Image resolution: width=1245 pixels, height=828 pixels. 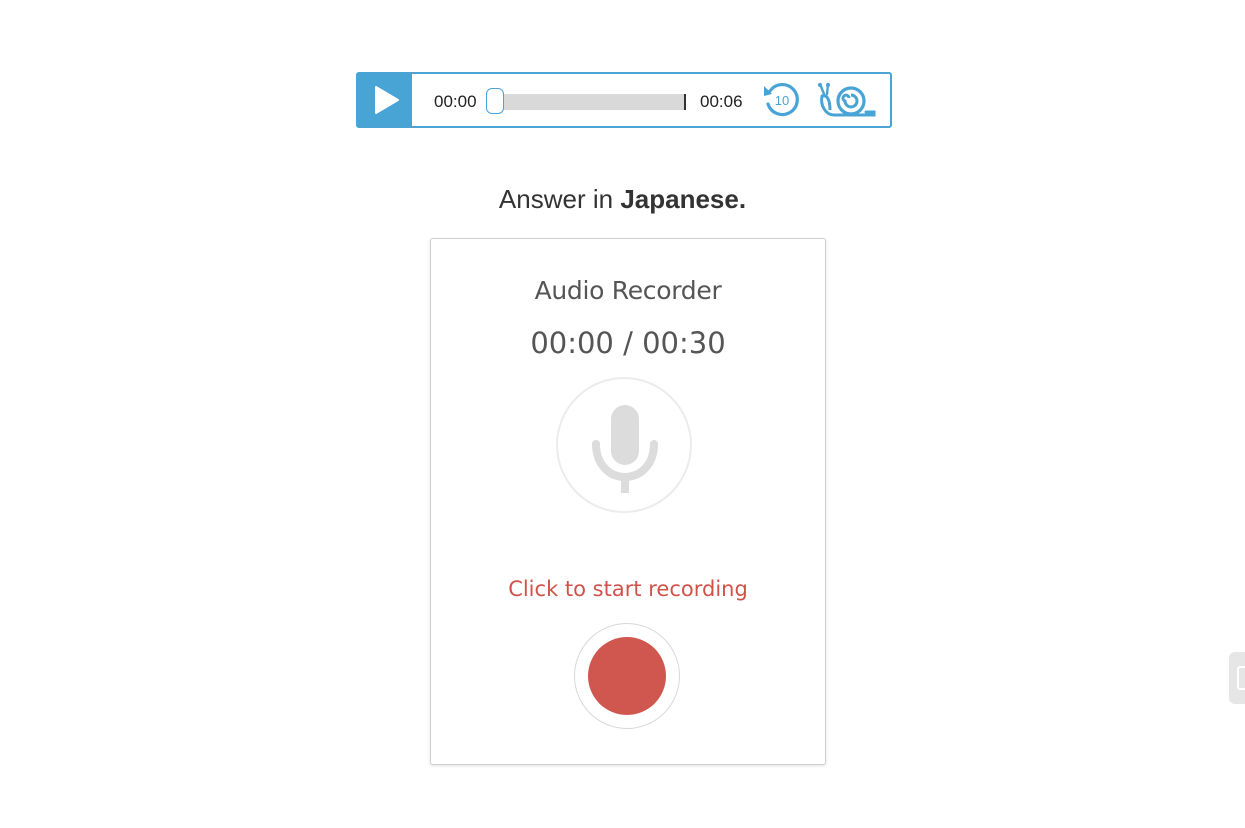 I want to click on rewind-seconds: 10, so click(x=782, y=100).